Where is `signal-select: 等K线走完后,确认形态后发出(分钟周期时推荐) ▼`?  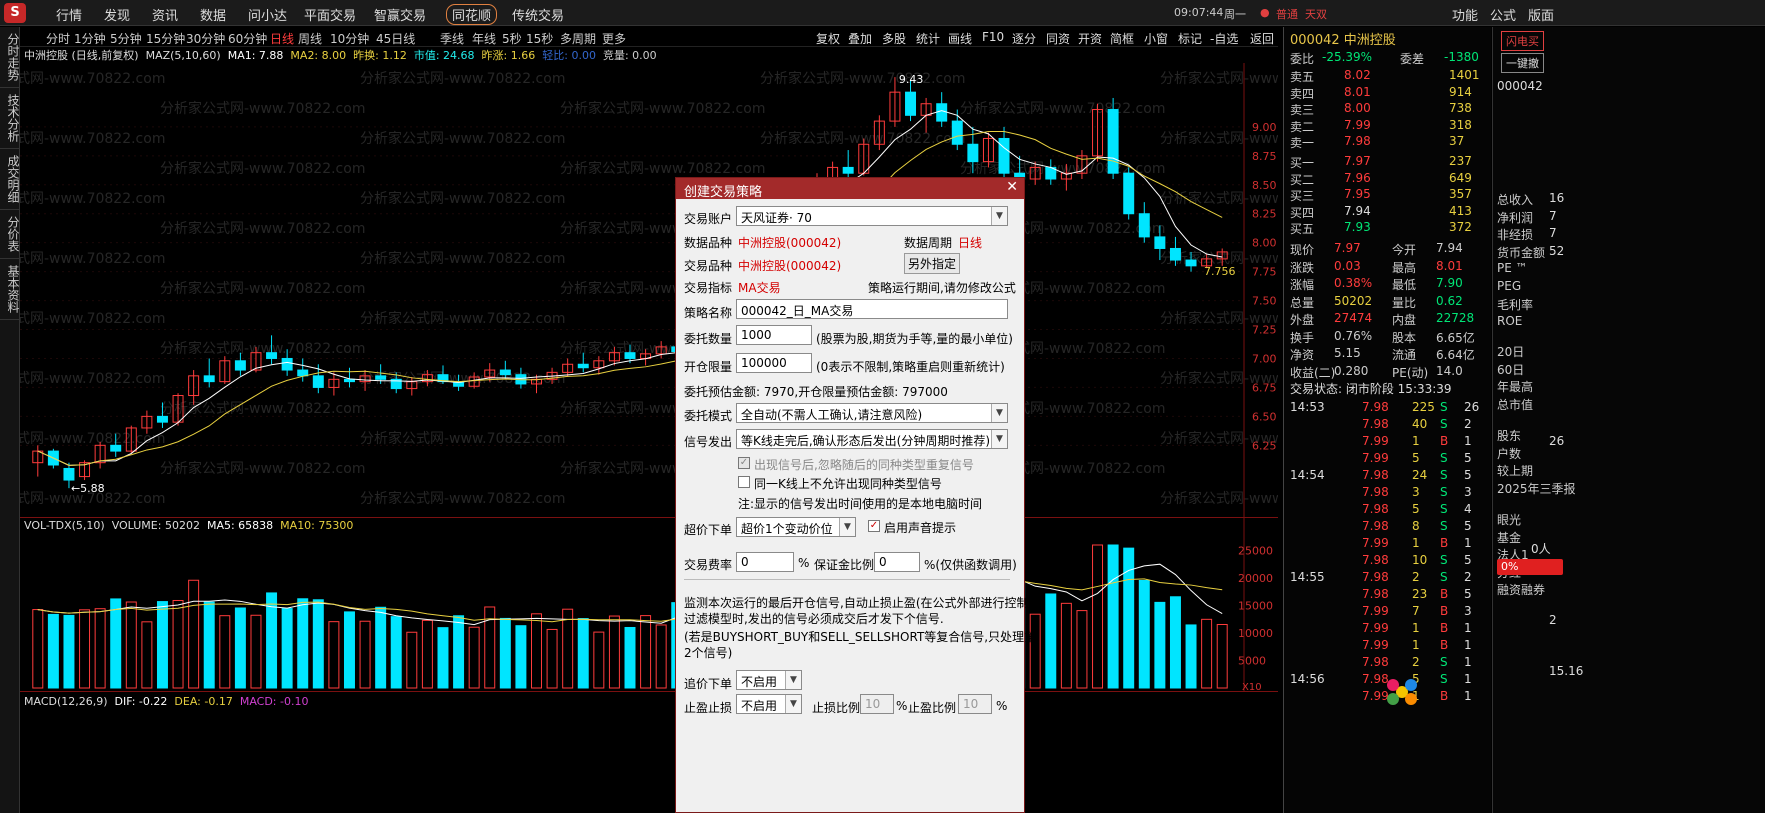
signal-select: 等K线走完后,确认形态后发出(分钟周期时推荐) ▼ is located at coordinates (872, 439).